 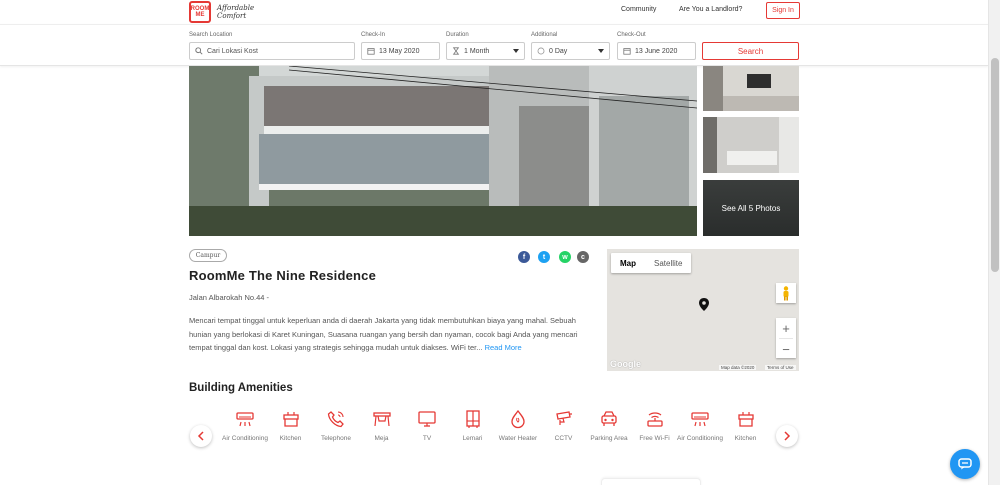 What do you see at coordinates (783, 10) in the screenshot?
I see `sign-in-button: Sign In` at bounding box center [783, 10].